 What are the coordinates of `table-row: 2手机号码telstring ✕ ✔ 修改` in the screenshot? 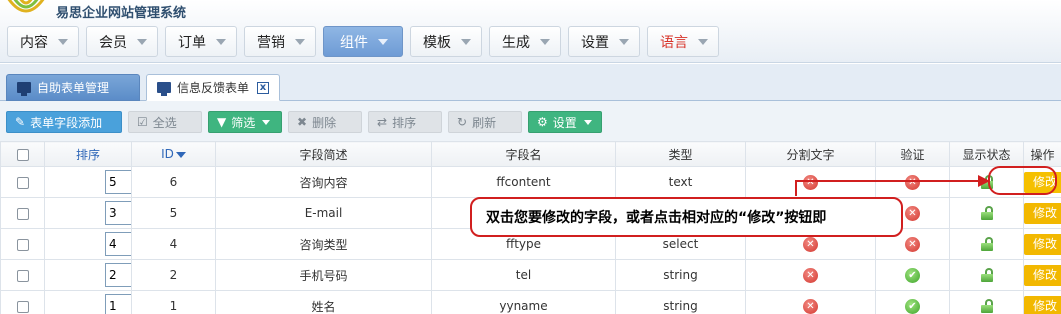 It's located at (530, 275).